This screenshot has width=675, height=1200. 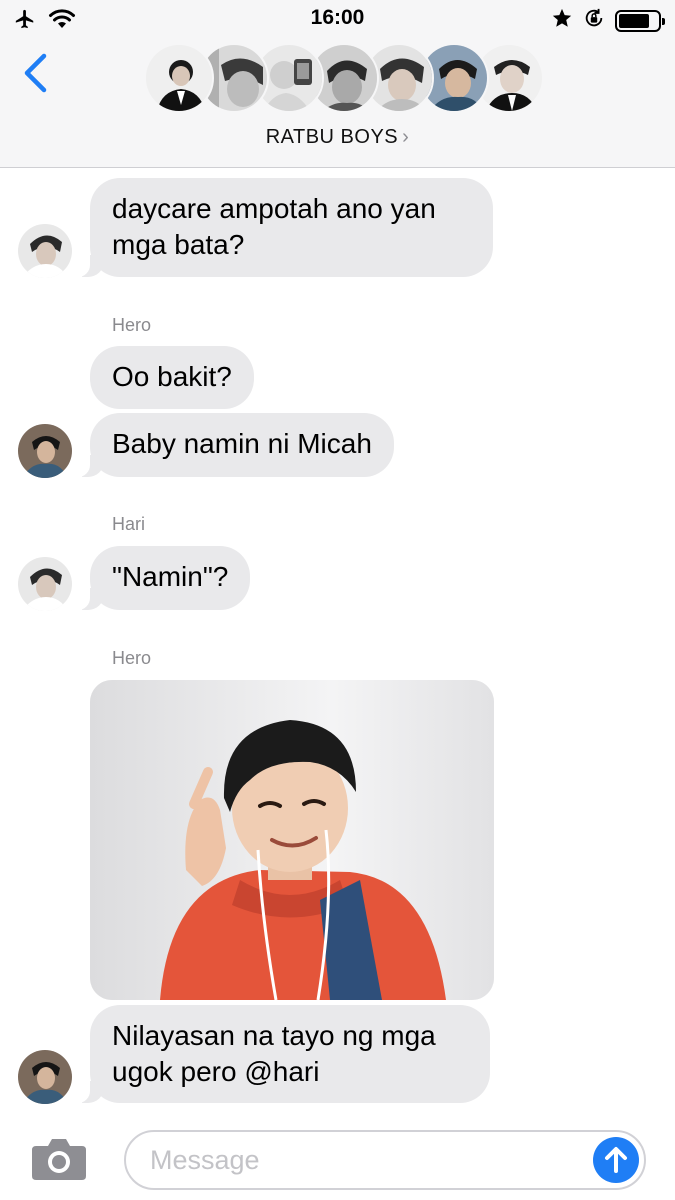 I want to click on battery-icon, so click(x=640, y=20).